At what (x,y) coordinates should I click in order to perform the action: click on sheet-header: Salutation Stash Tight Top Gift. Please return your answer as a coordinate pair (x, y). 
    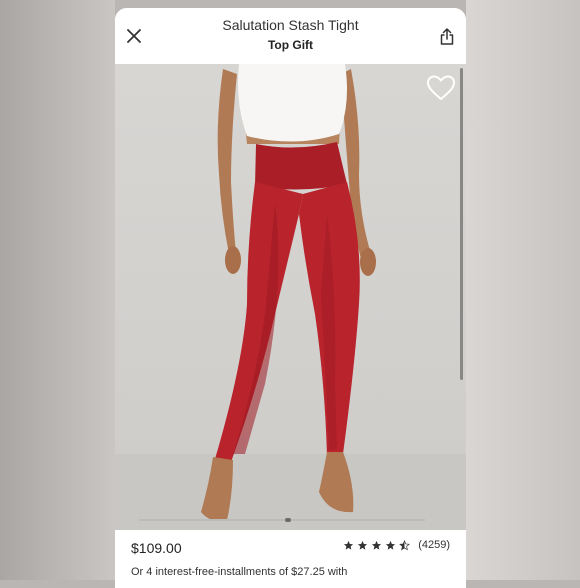
    Looking at the image, I should click on (290, 36).